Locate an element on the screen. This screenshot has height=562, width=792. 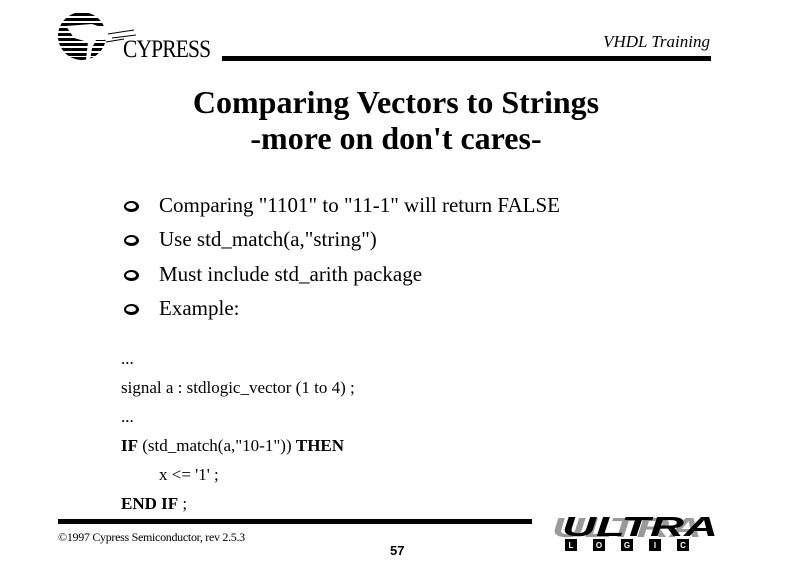
ultra-word: ULTRA is located at coordinates (640, 528).